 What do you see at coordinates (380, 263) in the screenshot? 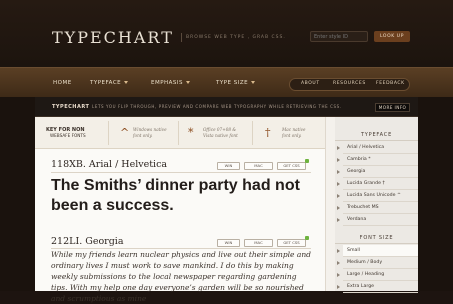
I see `size-option: Medium / Body` at bounding box center [380, 263].